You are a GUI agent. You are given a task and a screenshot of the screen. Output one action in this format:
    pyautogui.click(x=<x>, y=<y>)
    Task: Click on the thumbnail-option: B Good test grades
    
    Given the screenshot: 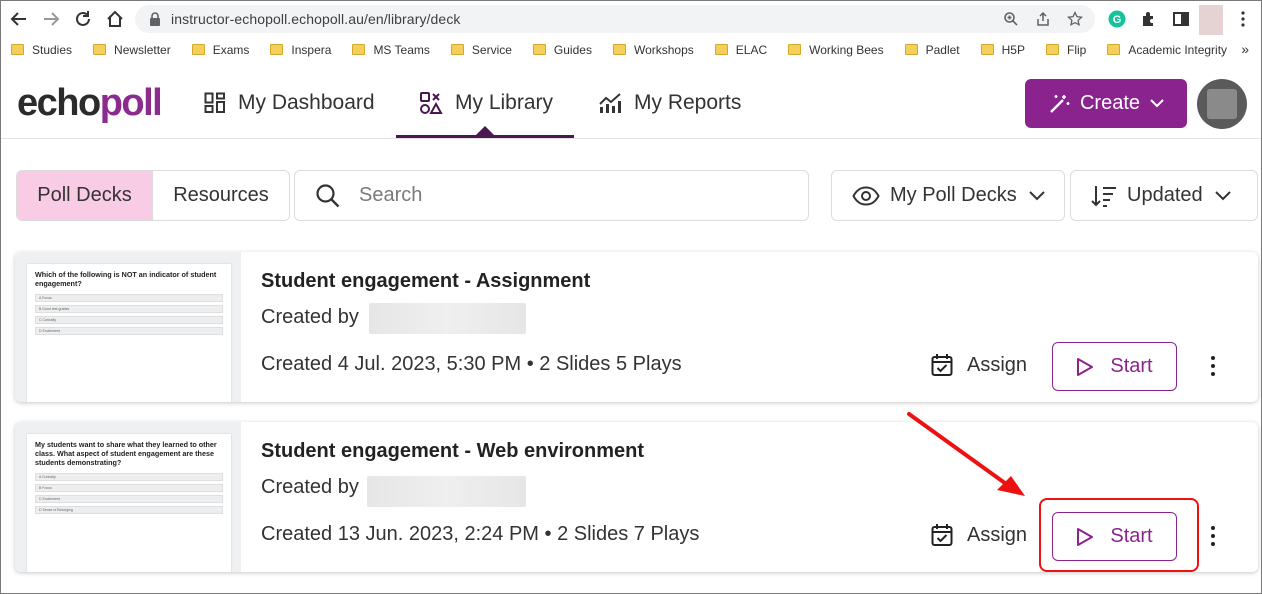 What is the action you would take?
    pyautogui.click(x=129, y=309)
    